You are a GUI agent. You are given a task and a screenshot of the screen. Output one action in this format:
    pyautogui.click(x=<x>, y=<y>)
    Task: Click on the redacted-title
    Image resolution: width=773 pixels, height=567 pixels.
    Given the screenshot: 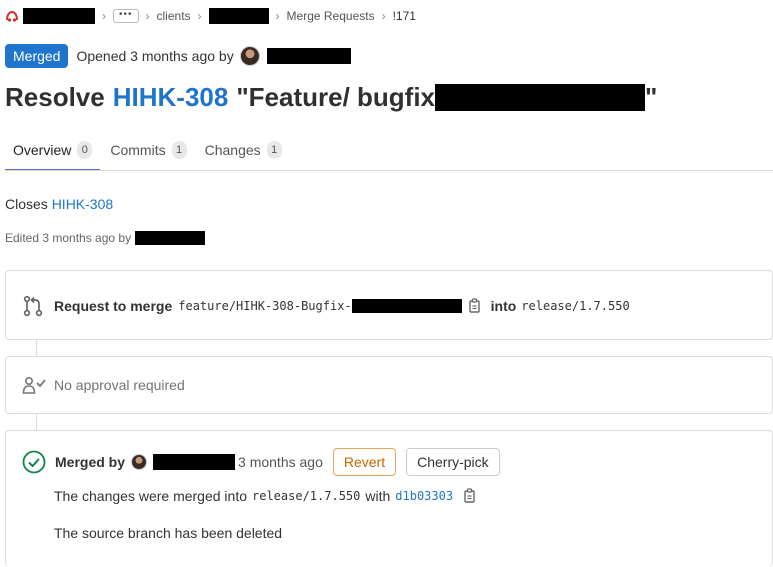 What is the action you would take?
    pyautogui.click(x=540, y=97)
    